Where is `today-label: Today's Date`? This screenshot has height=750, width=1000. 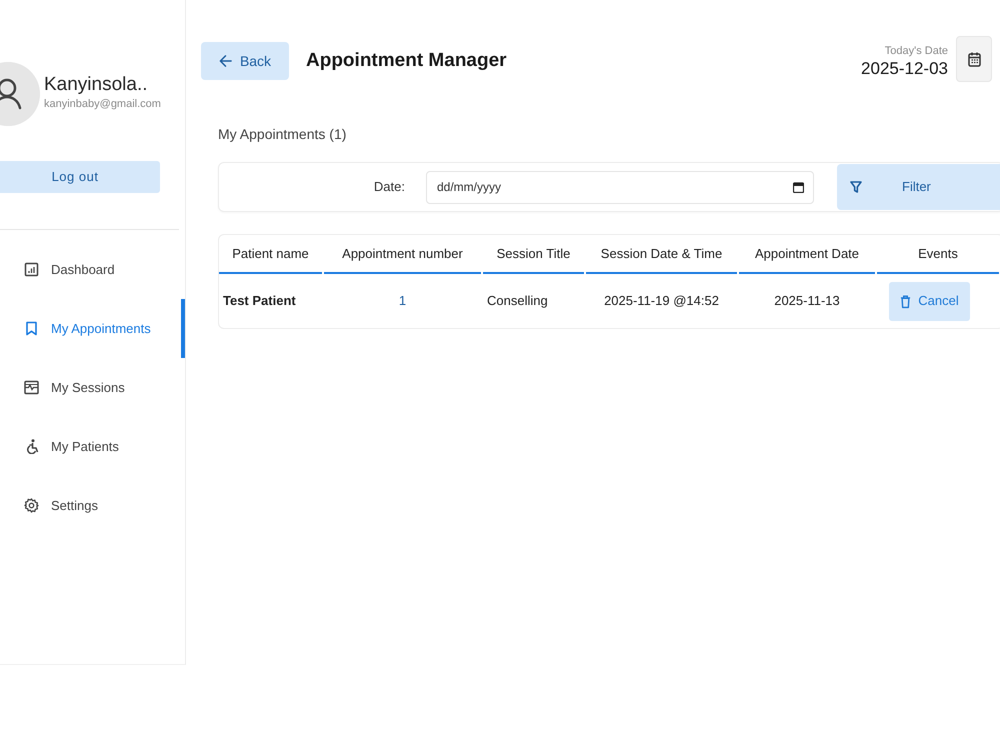
today-label: Today's Date is located at coordinates (916, 52).